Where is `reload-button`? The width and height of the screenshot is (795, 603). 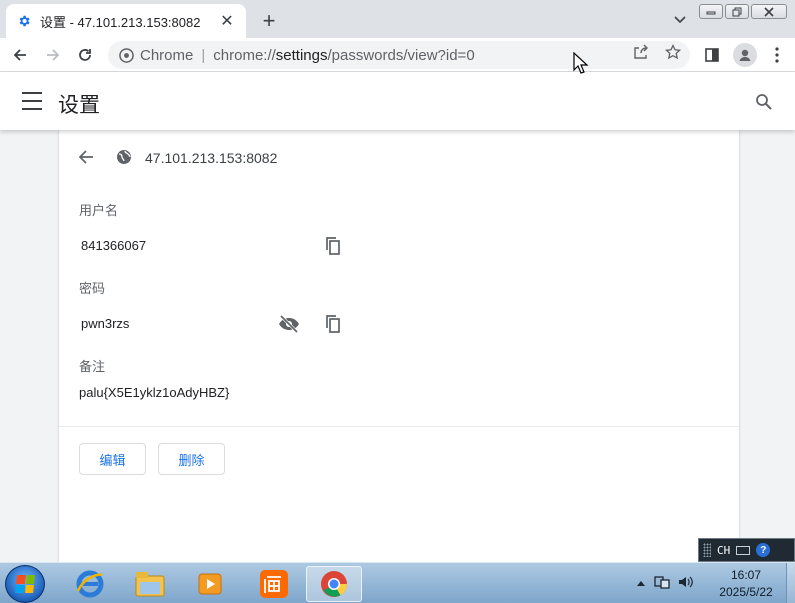
reload-button is located at coordinates (85, 55).